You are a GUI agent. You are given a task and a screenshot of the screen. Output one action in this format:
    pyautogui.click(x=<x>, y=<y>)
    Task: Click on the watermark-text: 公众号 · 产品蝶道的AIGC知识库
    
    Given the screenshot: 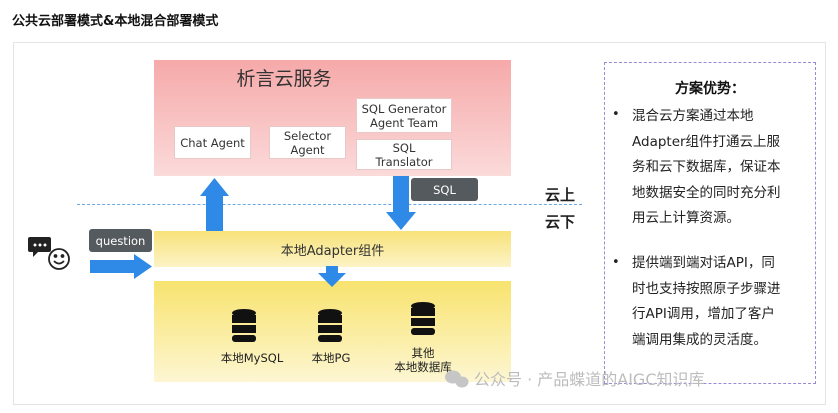 What is the action you would take?
    pyautogui.click(x=589, y=379)
    